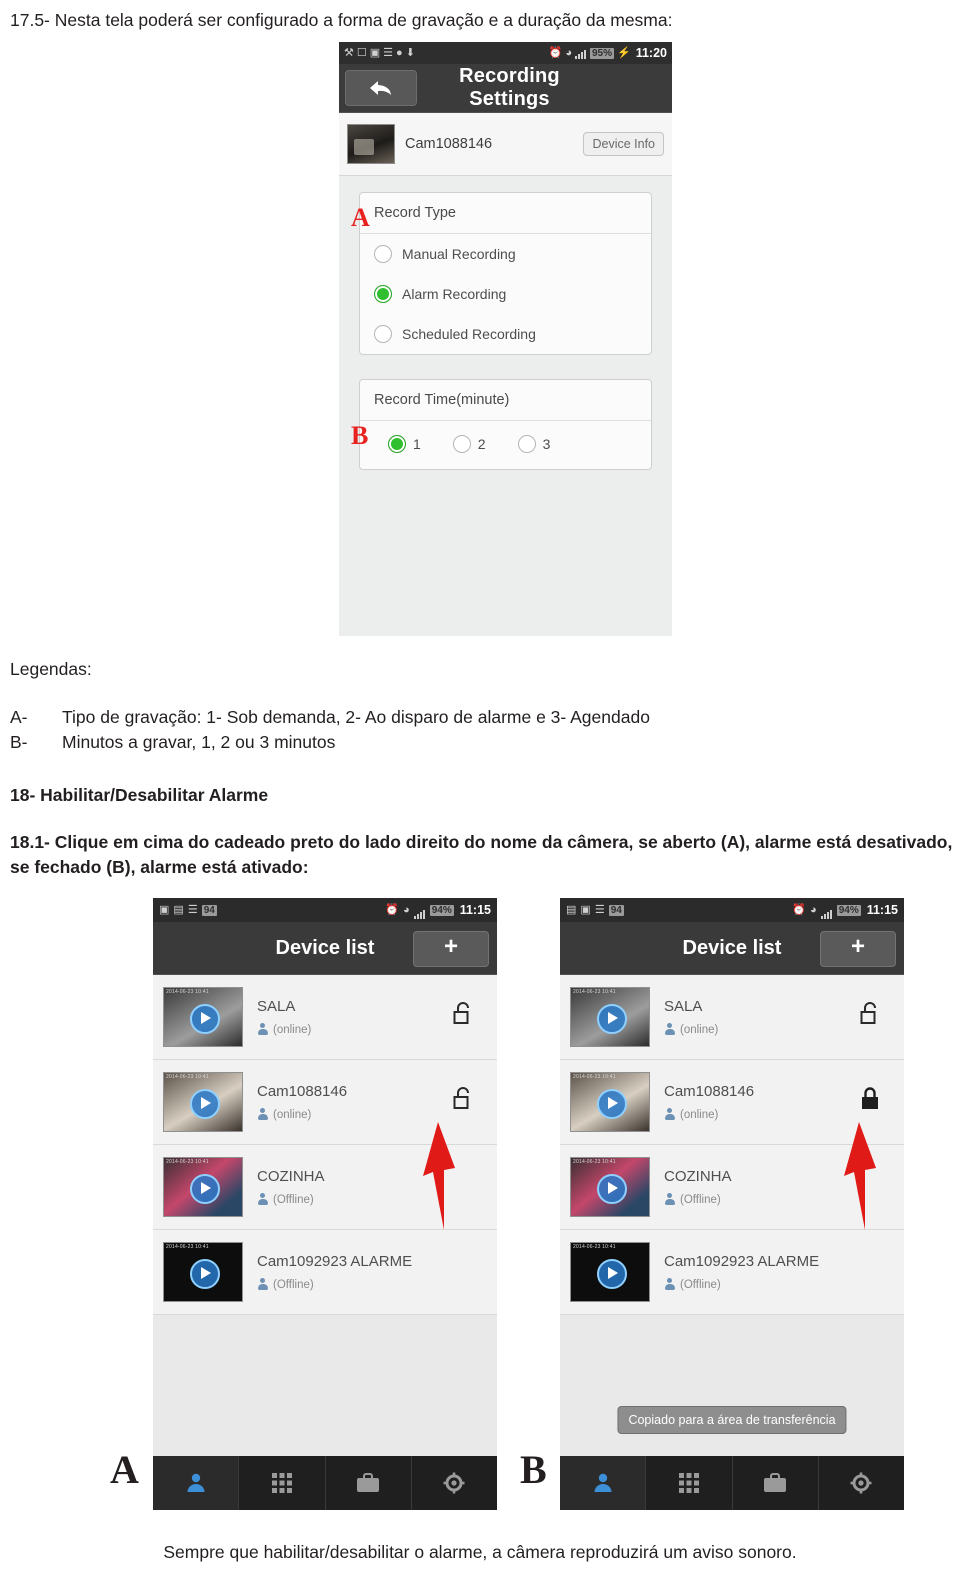 This screenshot has height=1577, width=960. I want to click on device-info: Cam1088146 (online), so click(709, 1102).